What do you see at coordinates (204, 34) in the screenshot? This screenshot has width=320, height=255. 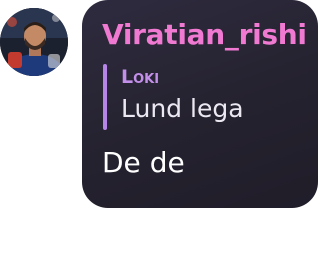 I see `sender-name: Viratian_rishi` at bounding box center [204, 34].